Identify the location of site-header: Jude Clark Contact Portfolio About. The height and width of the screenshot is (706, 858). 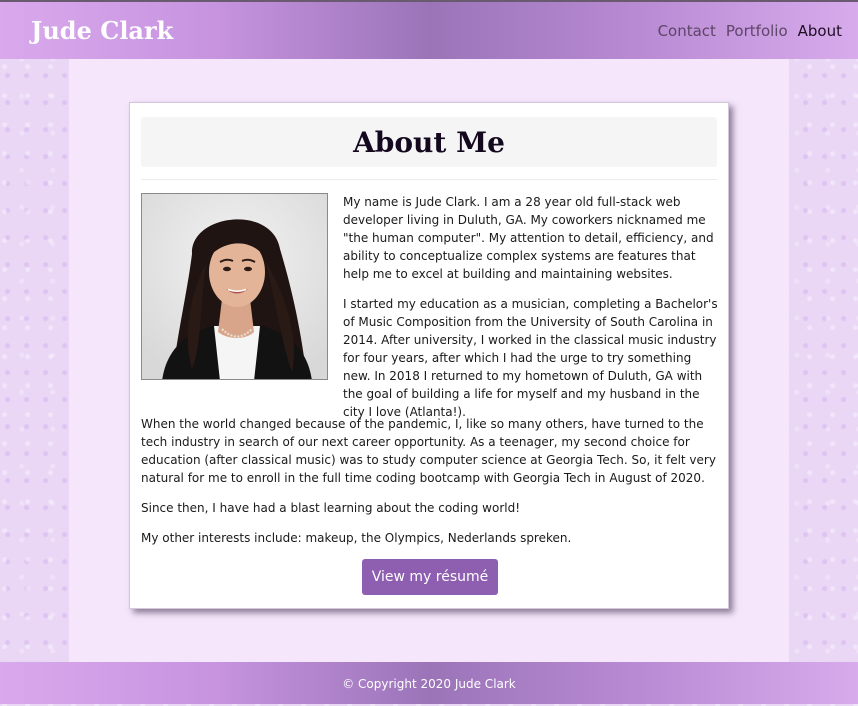
(429, 29).